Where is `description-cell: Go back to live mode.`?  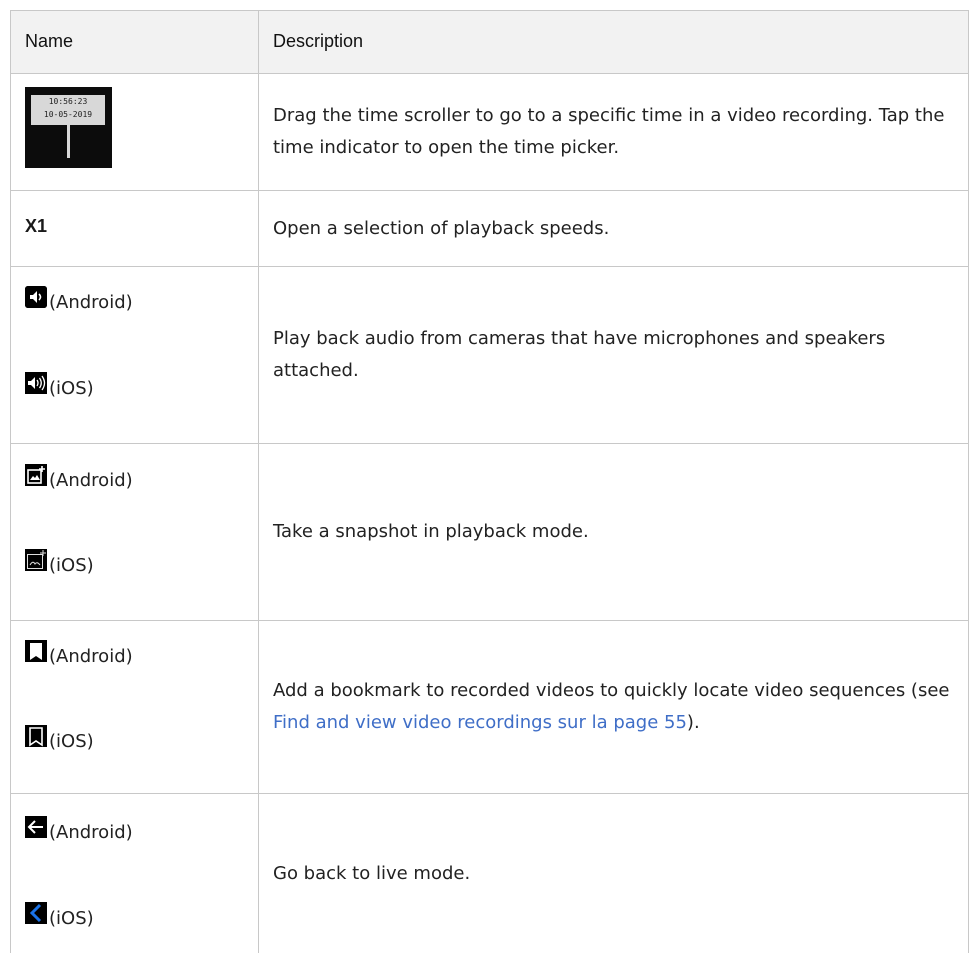 description-cell: Go back to live mode. is located at coordinates (613, 873).